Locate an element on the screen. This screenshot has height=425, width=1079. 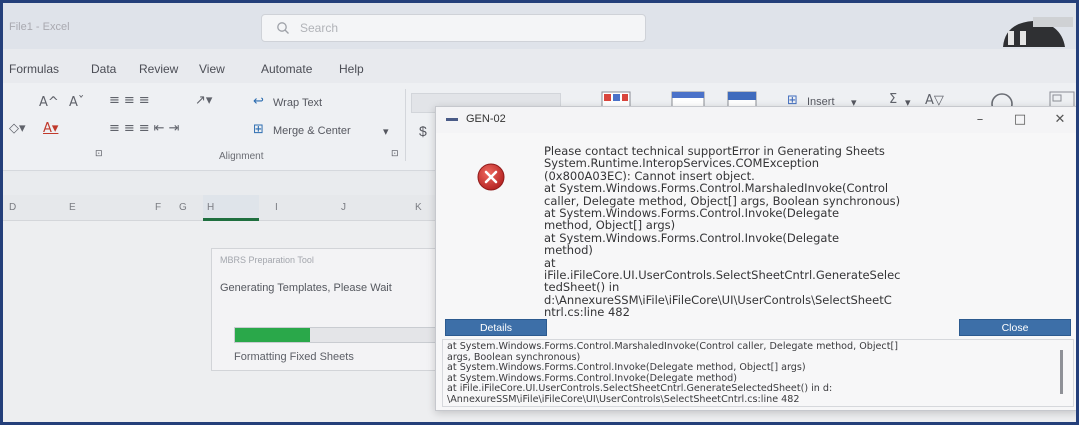
window-close-button: ✕ is located at coordinates (1058, 120).